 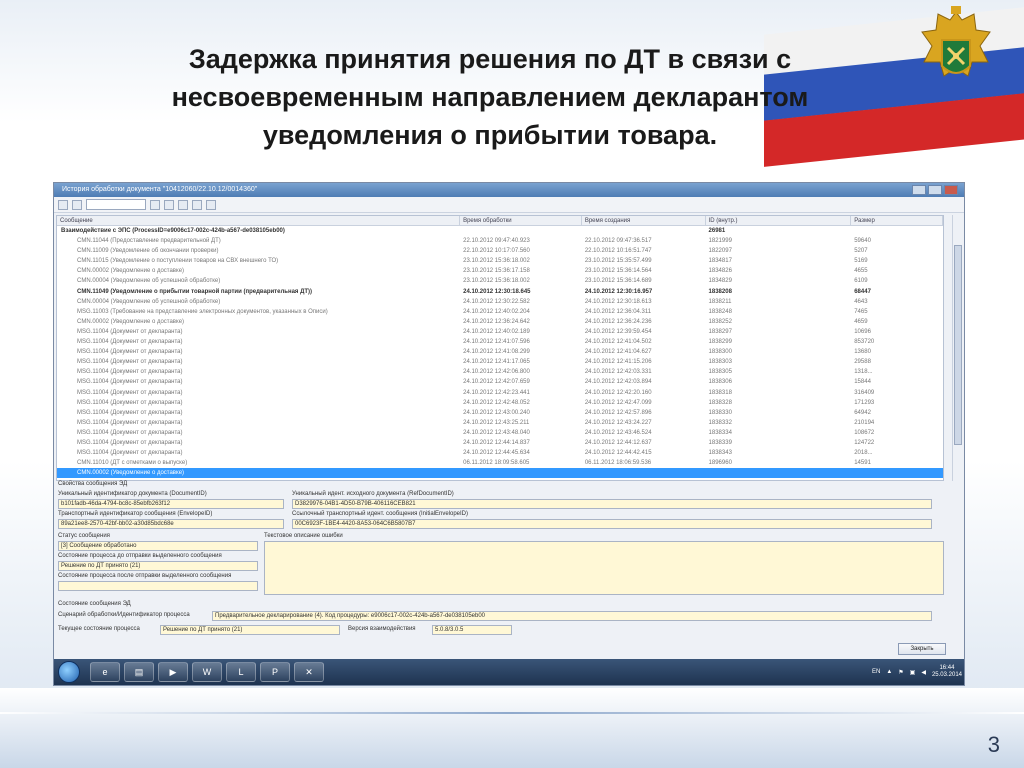 I want to click on internet-explorer-icon: e, so click(x=105, y=672).